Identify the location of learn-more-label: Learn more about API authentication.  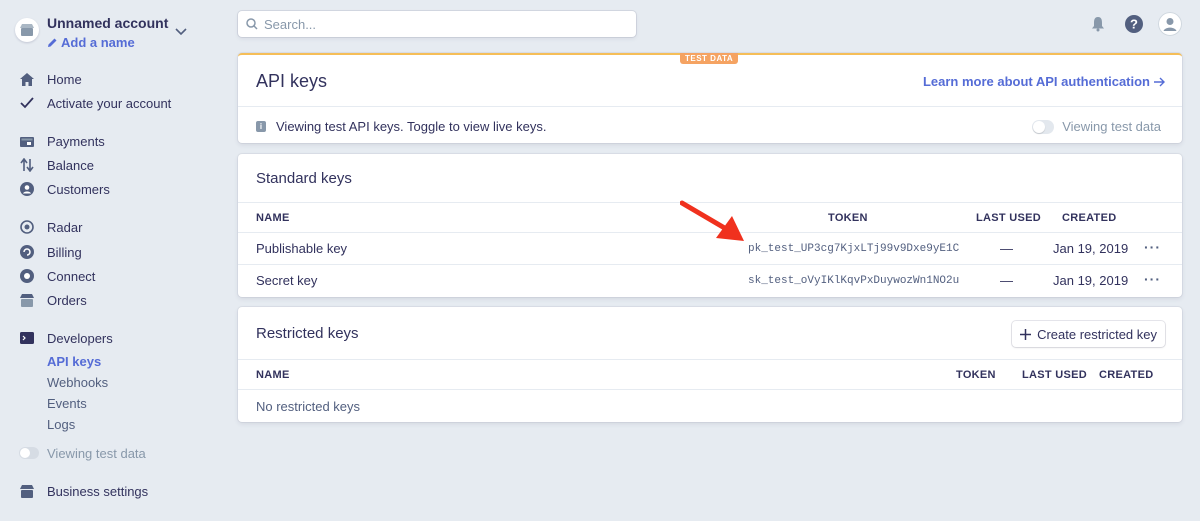
(1036, 81).